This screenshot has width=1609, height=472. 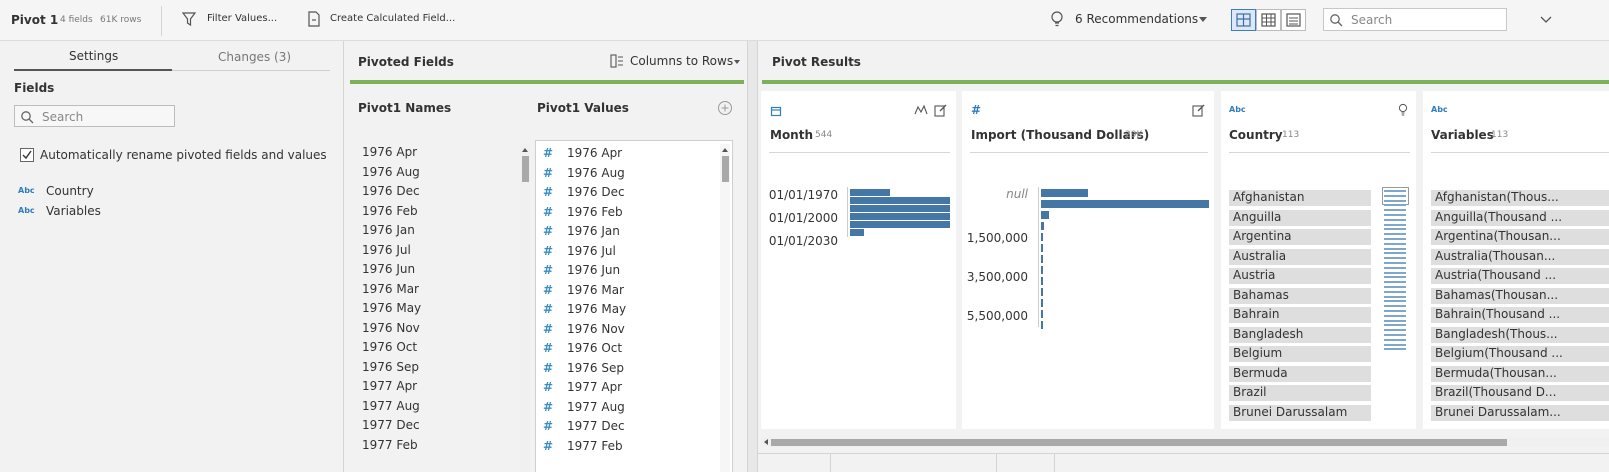 I want to click on scroll-left-icon, so click(x=766, y=442).